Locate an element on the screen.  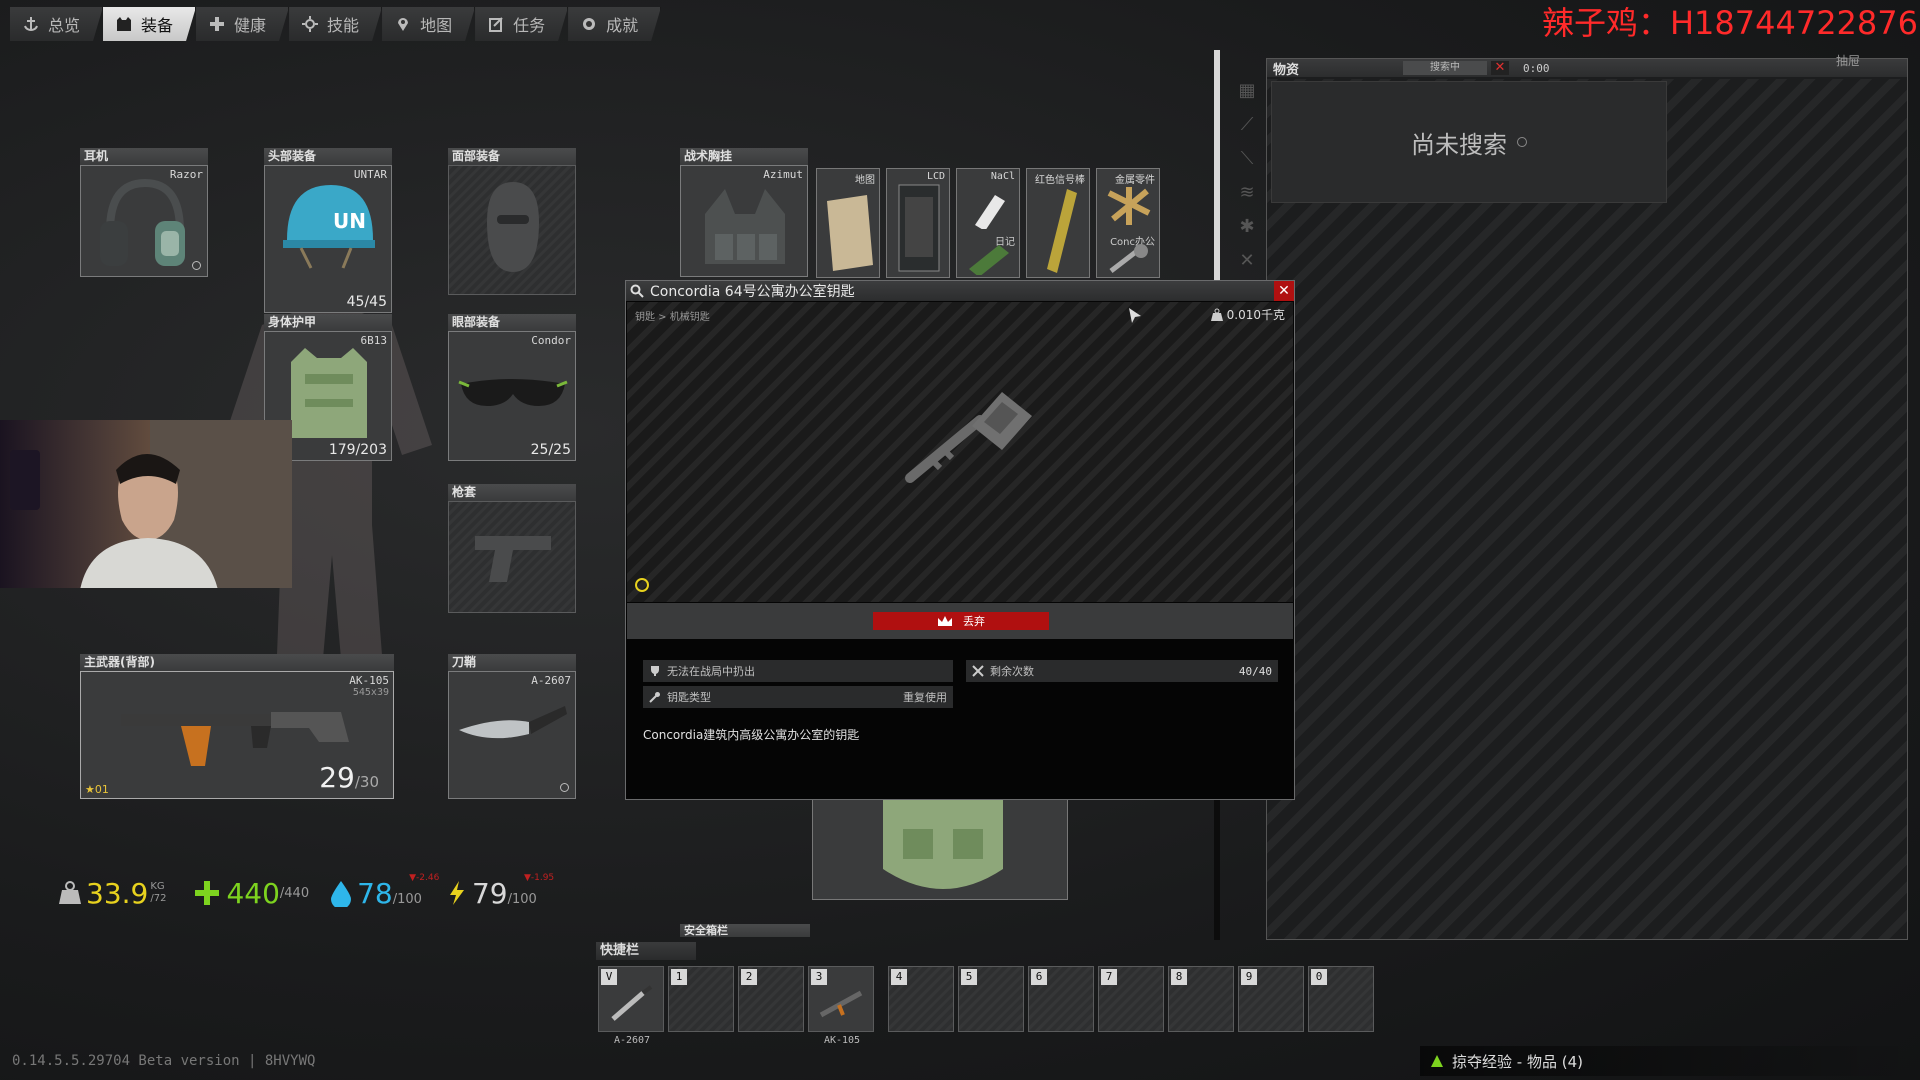
energy-block: 79/100 ▼-1.95 is located at coordinates (513, 891).